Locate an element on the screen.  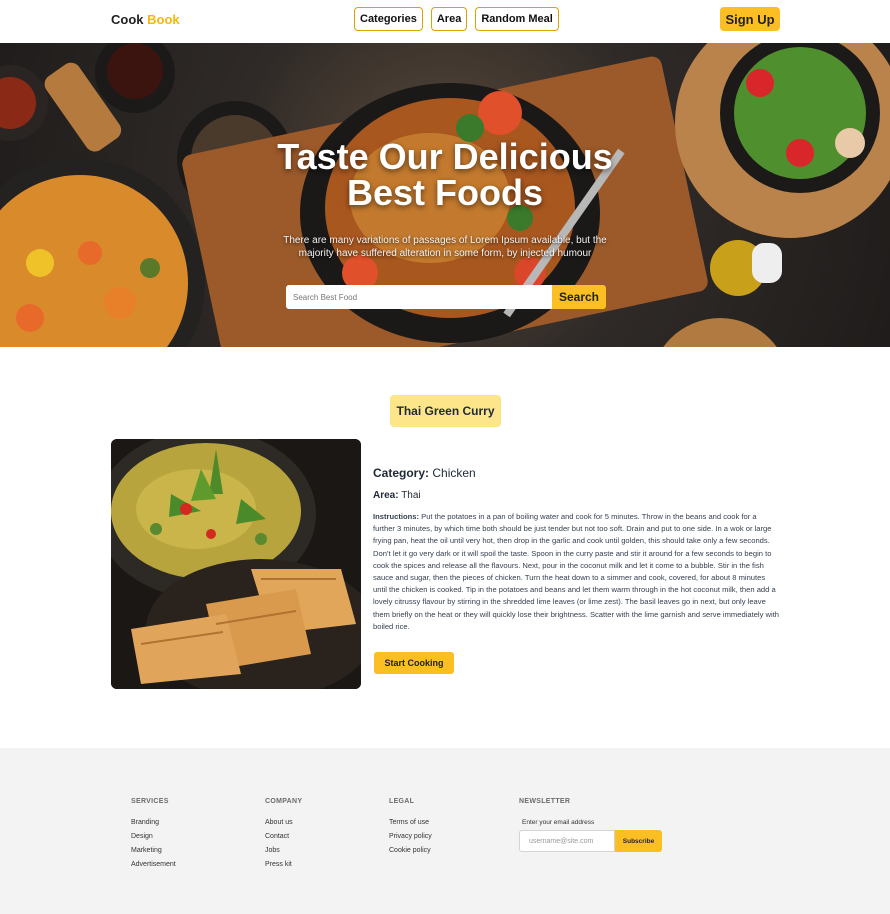
nav-links: Categories Area Random Meal is located at coordinates (456, 19).